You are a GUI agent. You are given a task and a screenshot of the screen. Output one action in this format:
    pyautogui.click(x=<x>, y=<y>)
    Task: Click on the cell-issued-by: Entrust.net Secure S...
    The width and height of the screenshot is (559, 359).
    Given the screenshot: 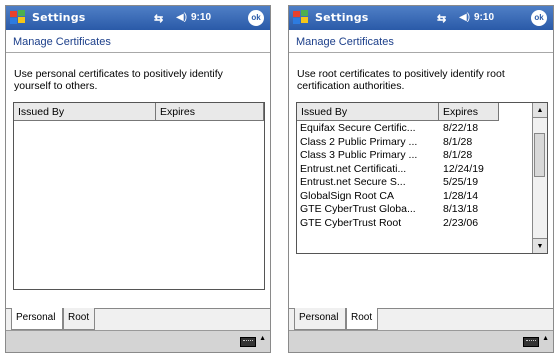 What is the action you would take?
    pyautogui.click(x=353, y=182)
    